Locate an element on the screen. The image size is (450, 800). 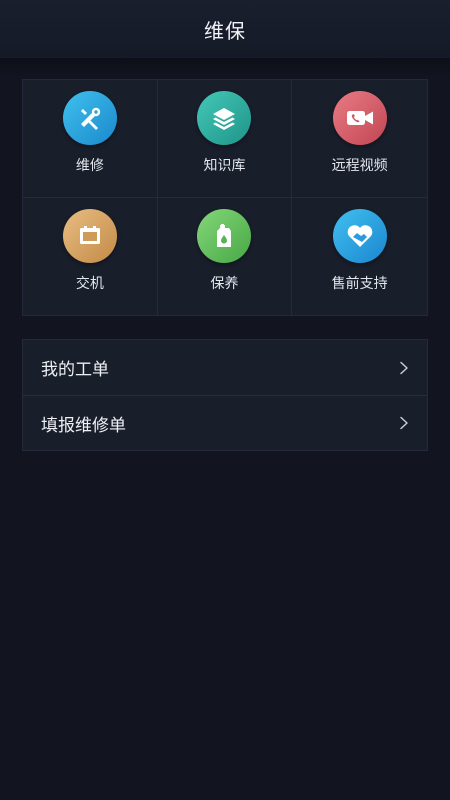
header-shadow is located at coordinates (225, 68).